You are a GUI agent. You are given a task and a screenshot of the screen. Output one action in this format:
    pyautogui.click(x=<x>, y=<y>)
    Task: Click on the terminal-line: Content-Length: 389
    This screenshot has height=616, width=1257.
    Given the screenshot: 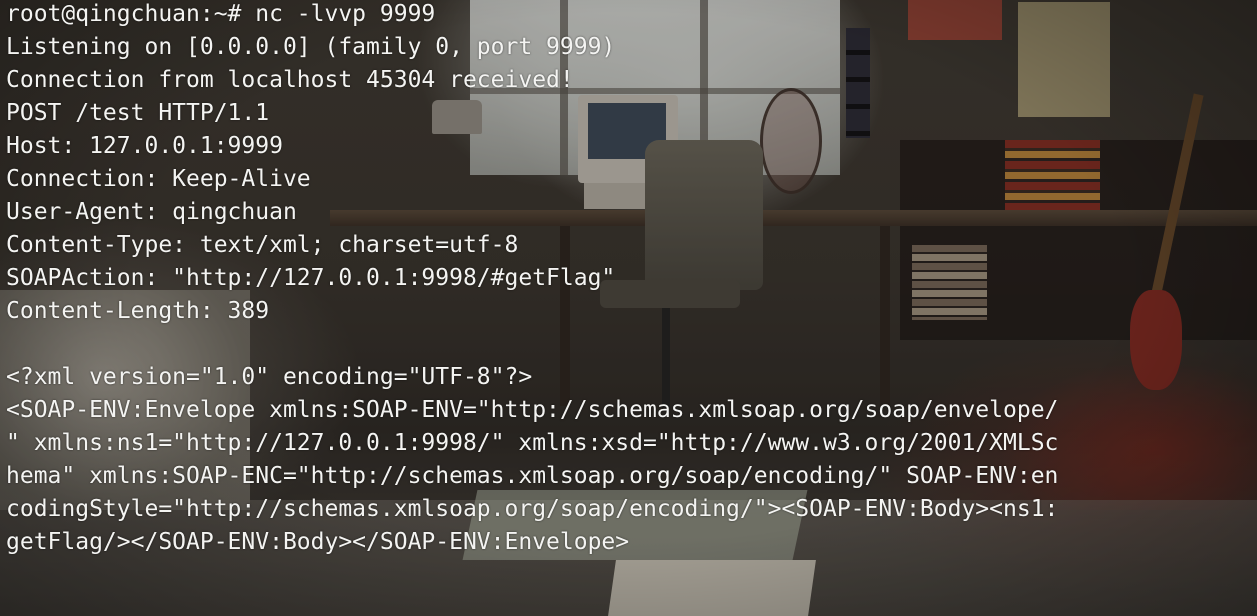 What is the action you would take?
    pyautogui.click(x=138, y=311)
    